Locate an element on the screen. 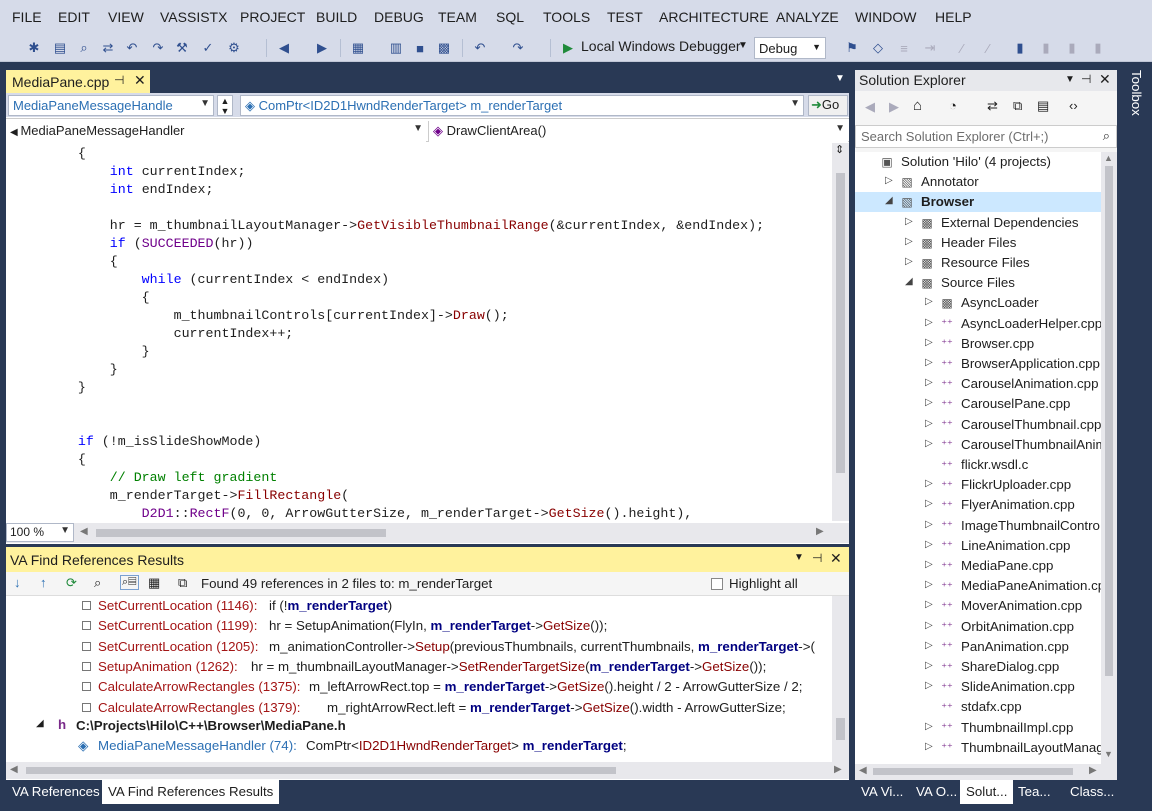 The height and width of the screenshot is (811, 1152). search-input: Search Solution Explorer (Ctrl+;) ⌕ is located at coordinates (986, 136).